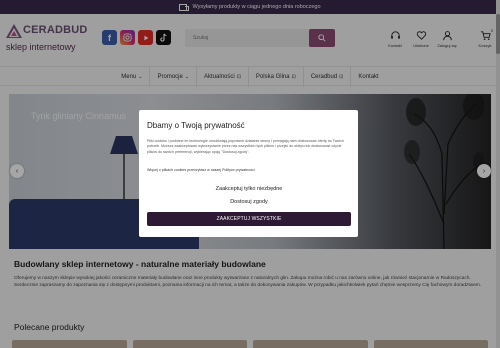 This screenshot has width=500, height=348. What do you see at coordinates (249, 189) in the screenshot?
I see `accept-necessary-button: Zaakceptuj tylko niezbędne` at bounding box center [249, 189].